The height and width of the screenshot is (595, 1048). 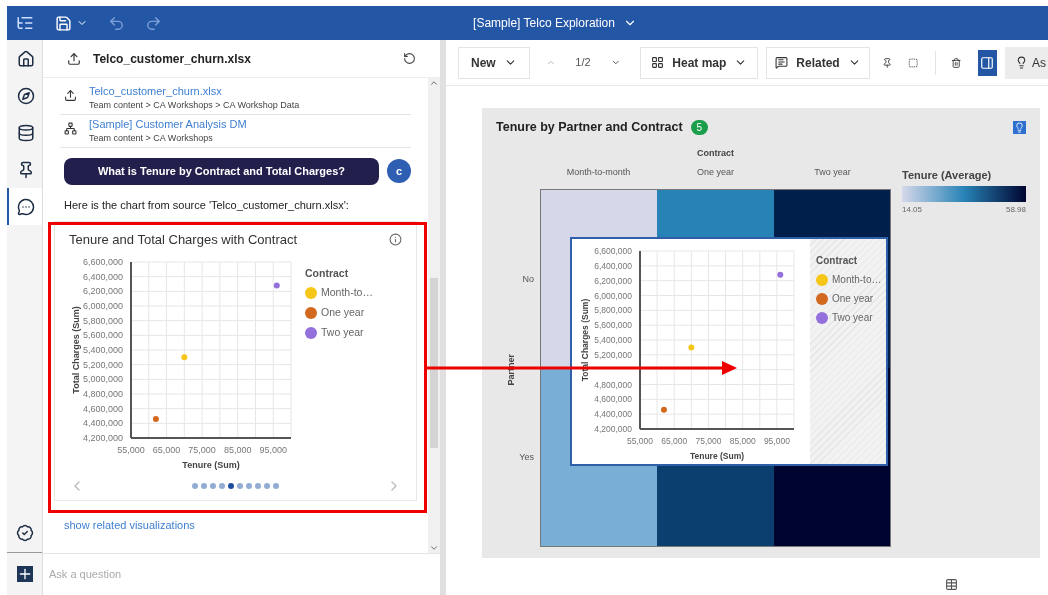 What do you see at coordinates (1015, 210) in the screenshot?
I see `scale-label: 58.98` at bounding box center [1015, 210].